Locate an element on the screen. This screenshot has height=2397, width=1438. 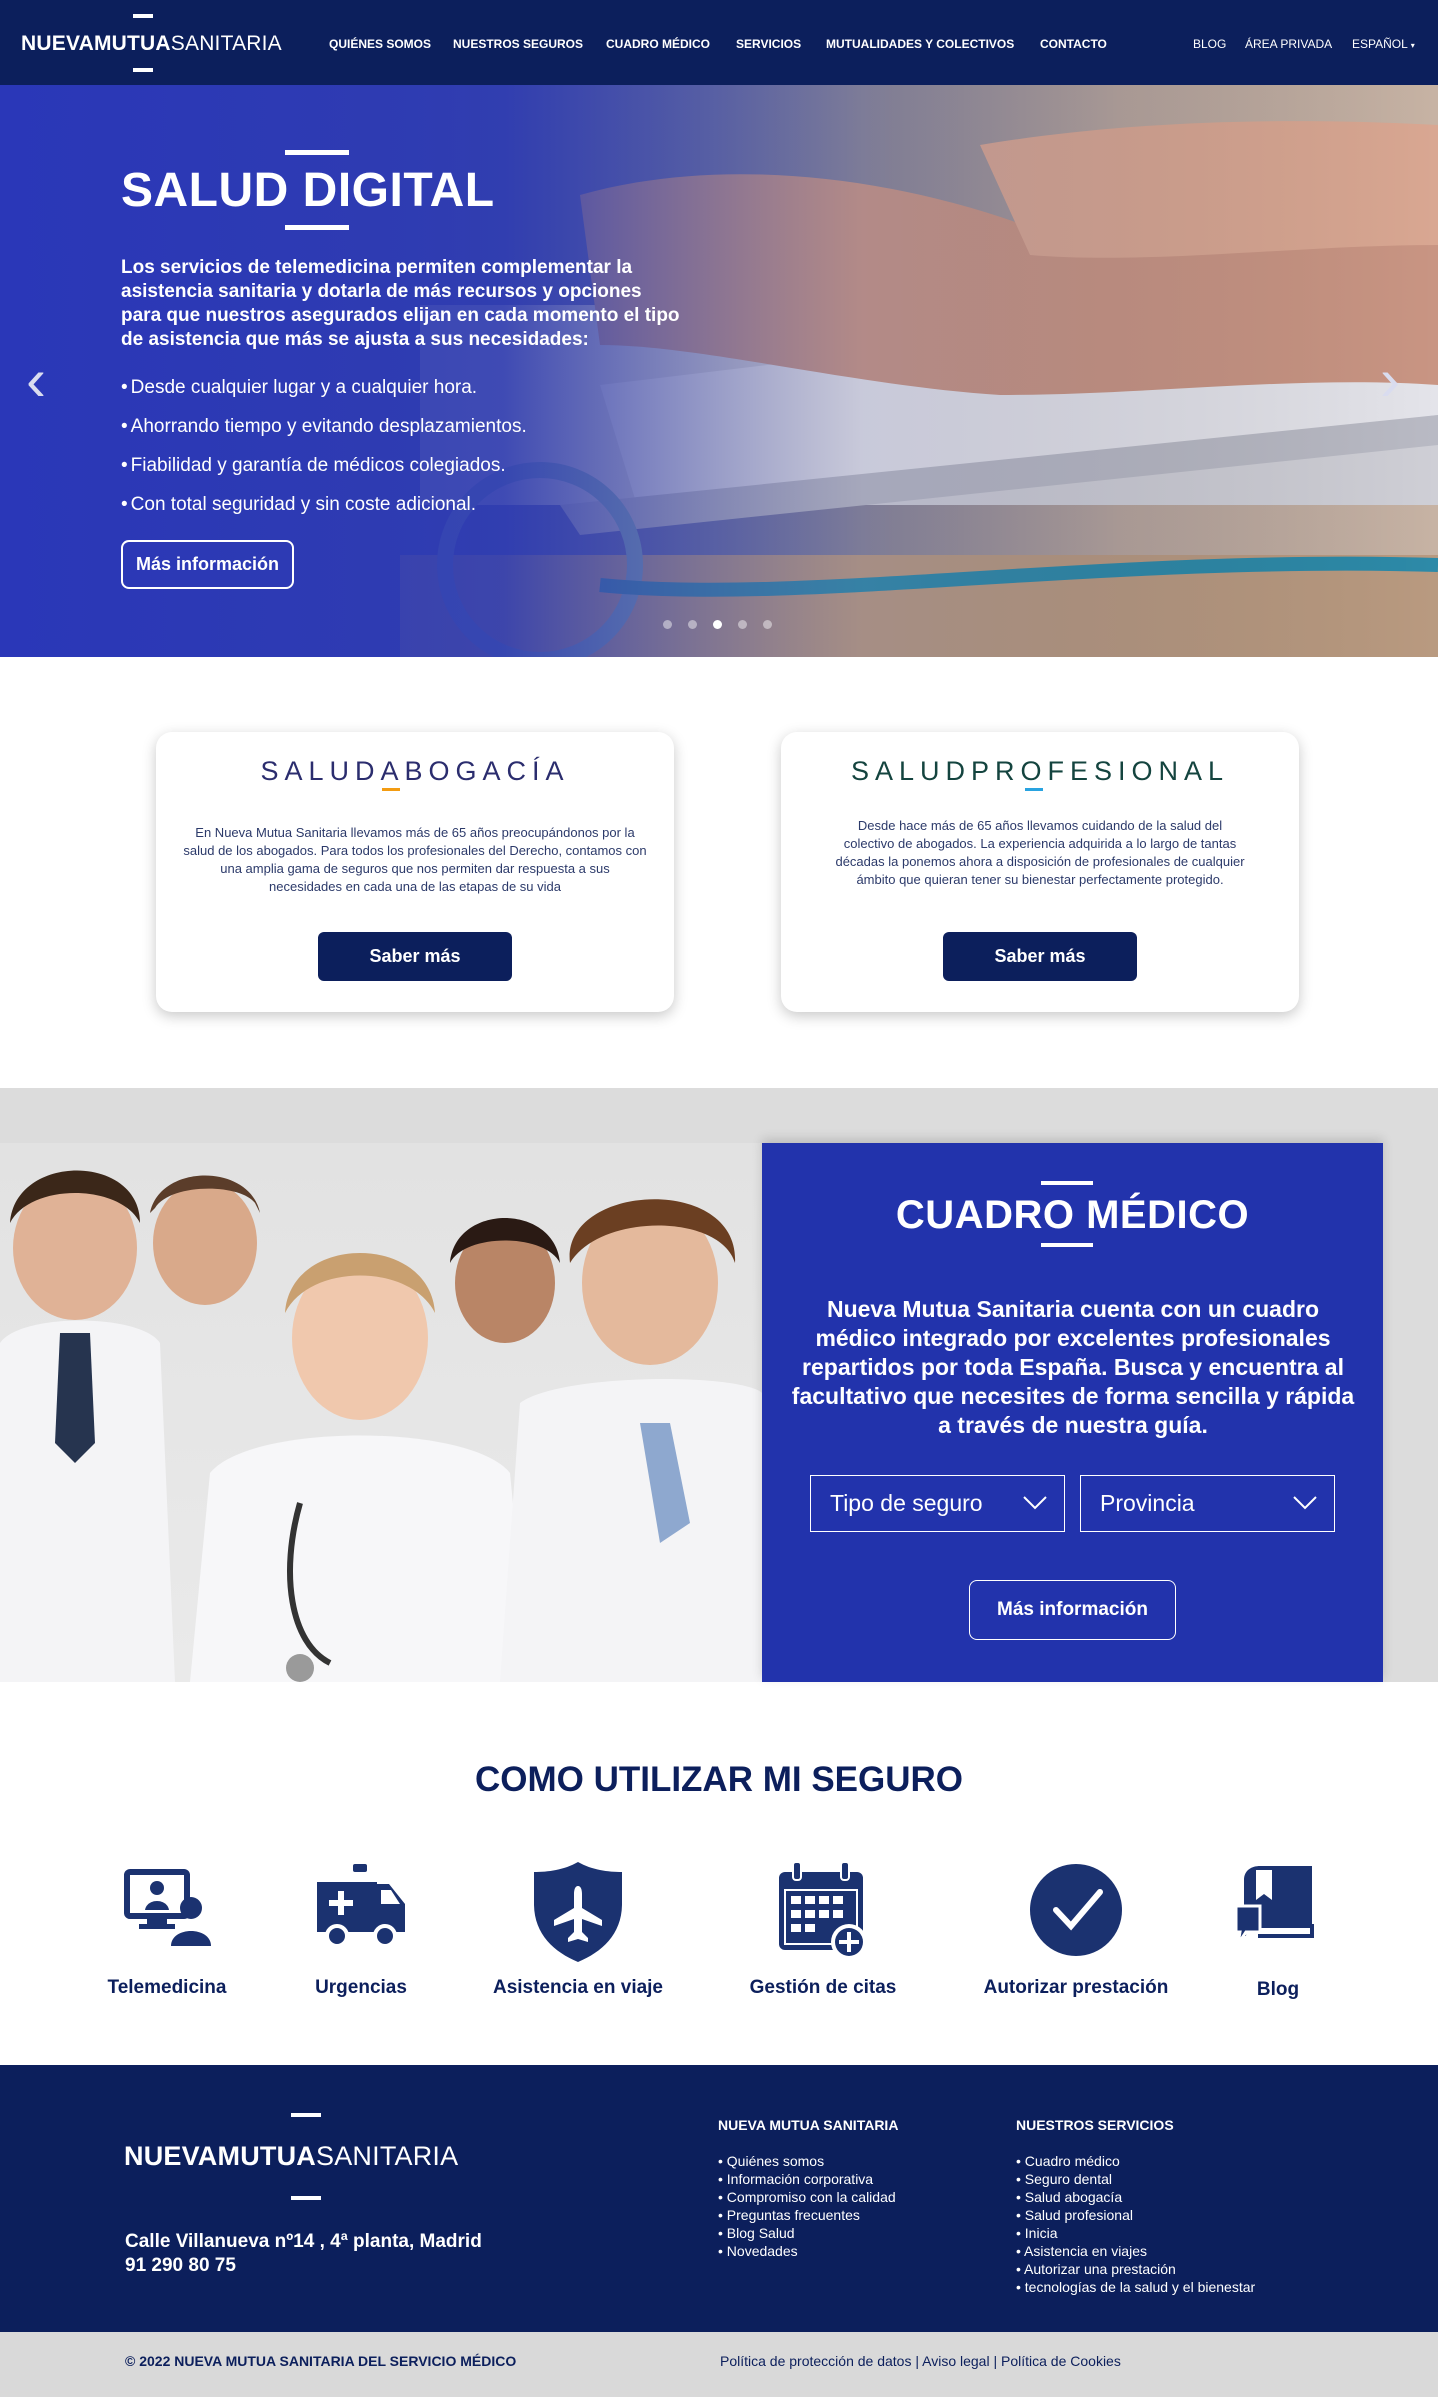
carousel-prev-icon: ‹ is located at coordinates (36, 380).